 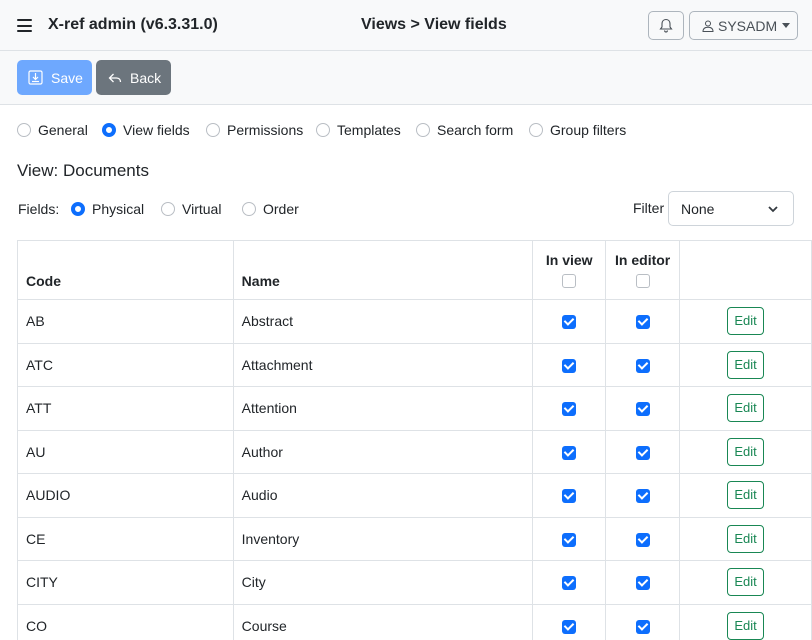 I want to click on filter-value: None, so click(x=698, y=208).